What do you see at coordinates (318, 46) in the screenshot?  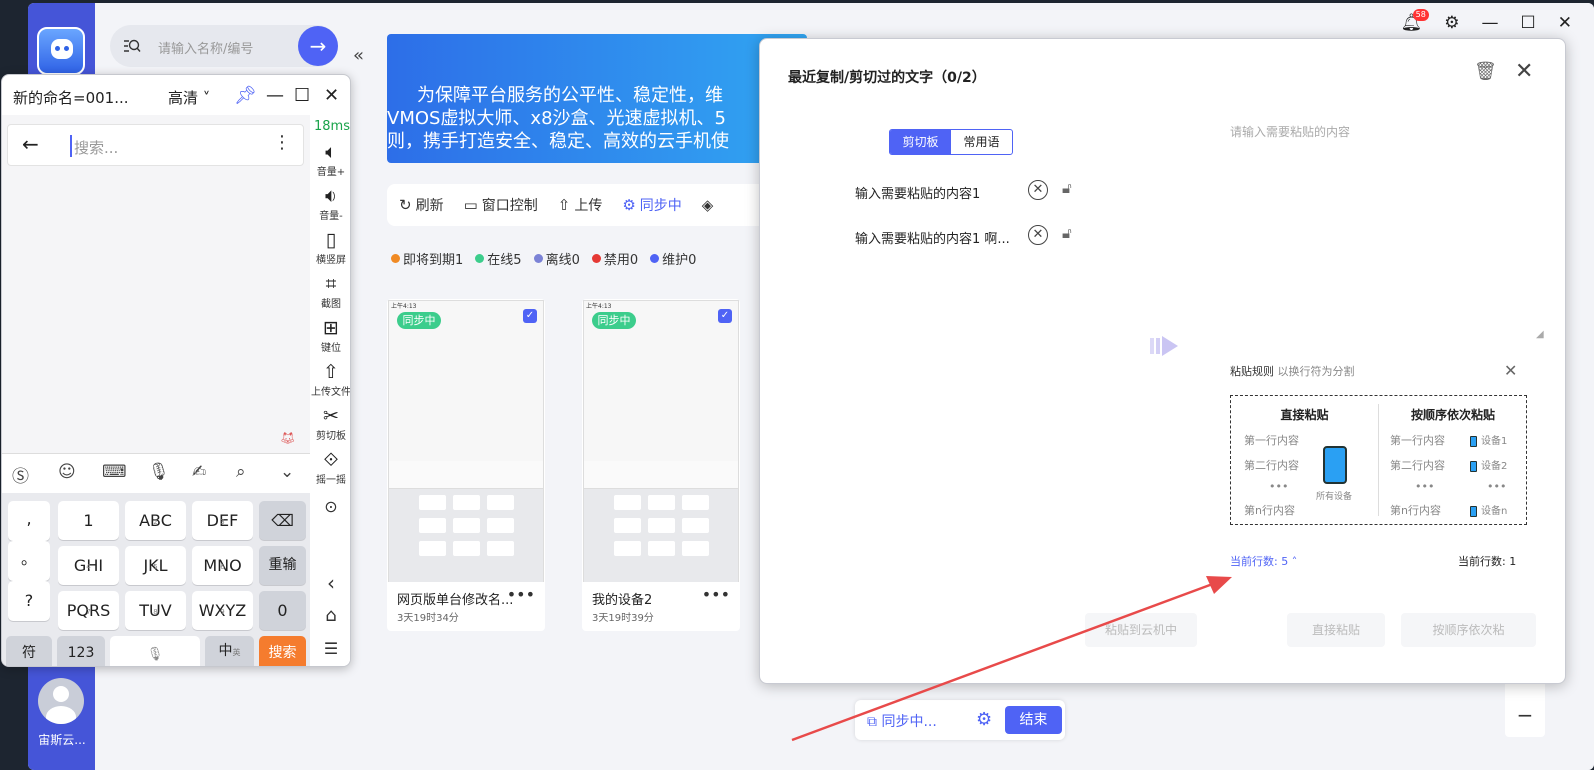 I see `search-go-button: →` at bounding box center [318, 46].